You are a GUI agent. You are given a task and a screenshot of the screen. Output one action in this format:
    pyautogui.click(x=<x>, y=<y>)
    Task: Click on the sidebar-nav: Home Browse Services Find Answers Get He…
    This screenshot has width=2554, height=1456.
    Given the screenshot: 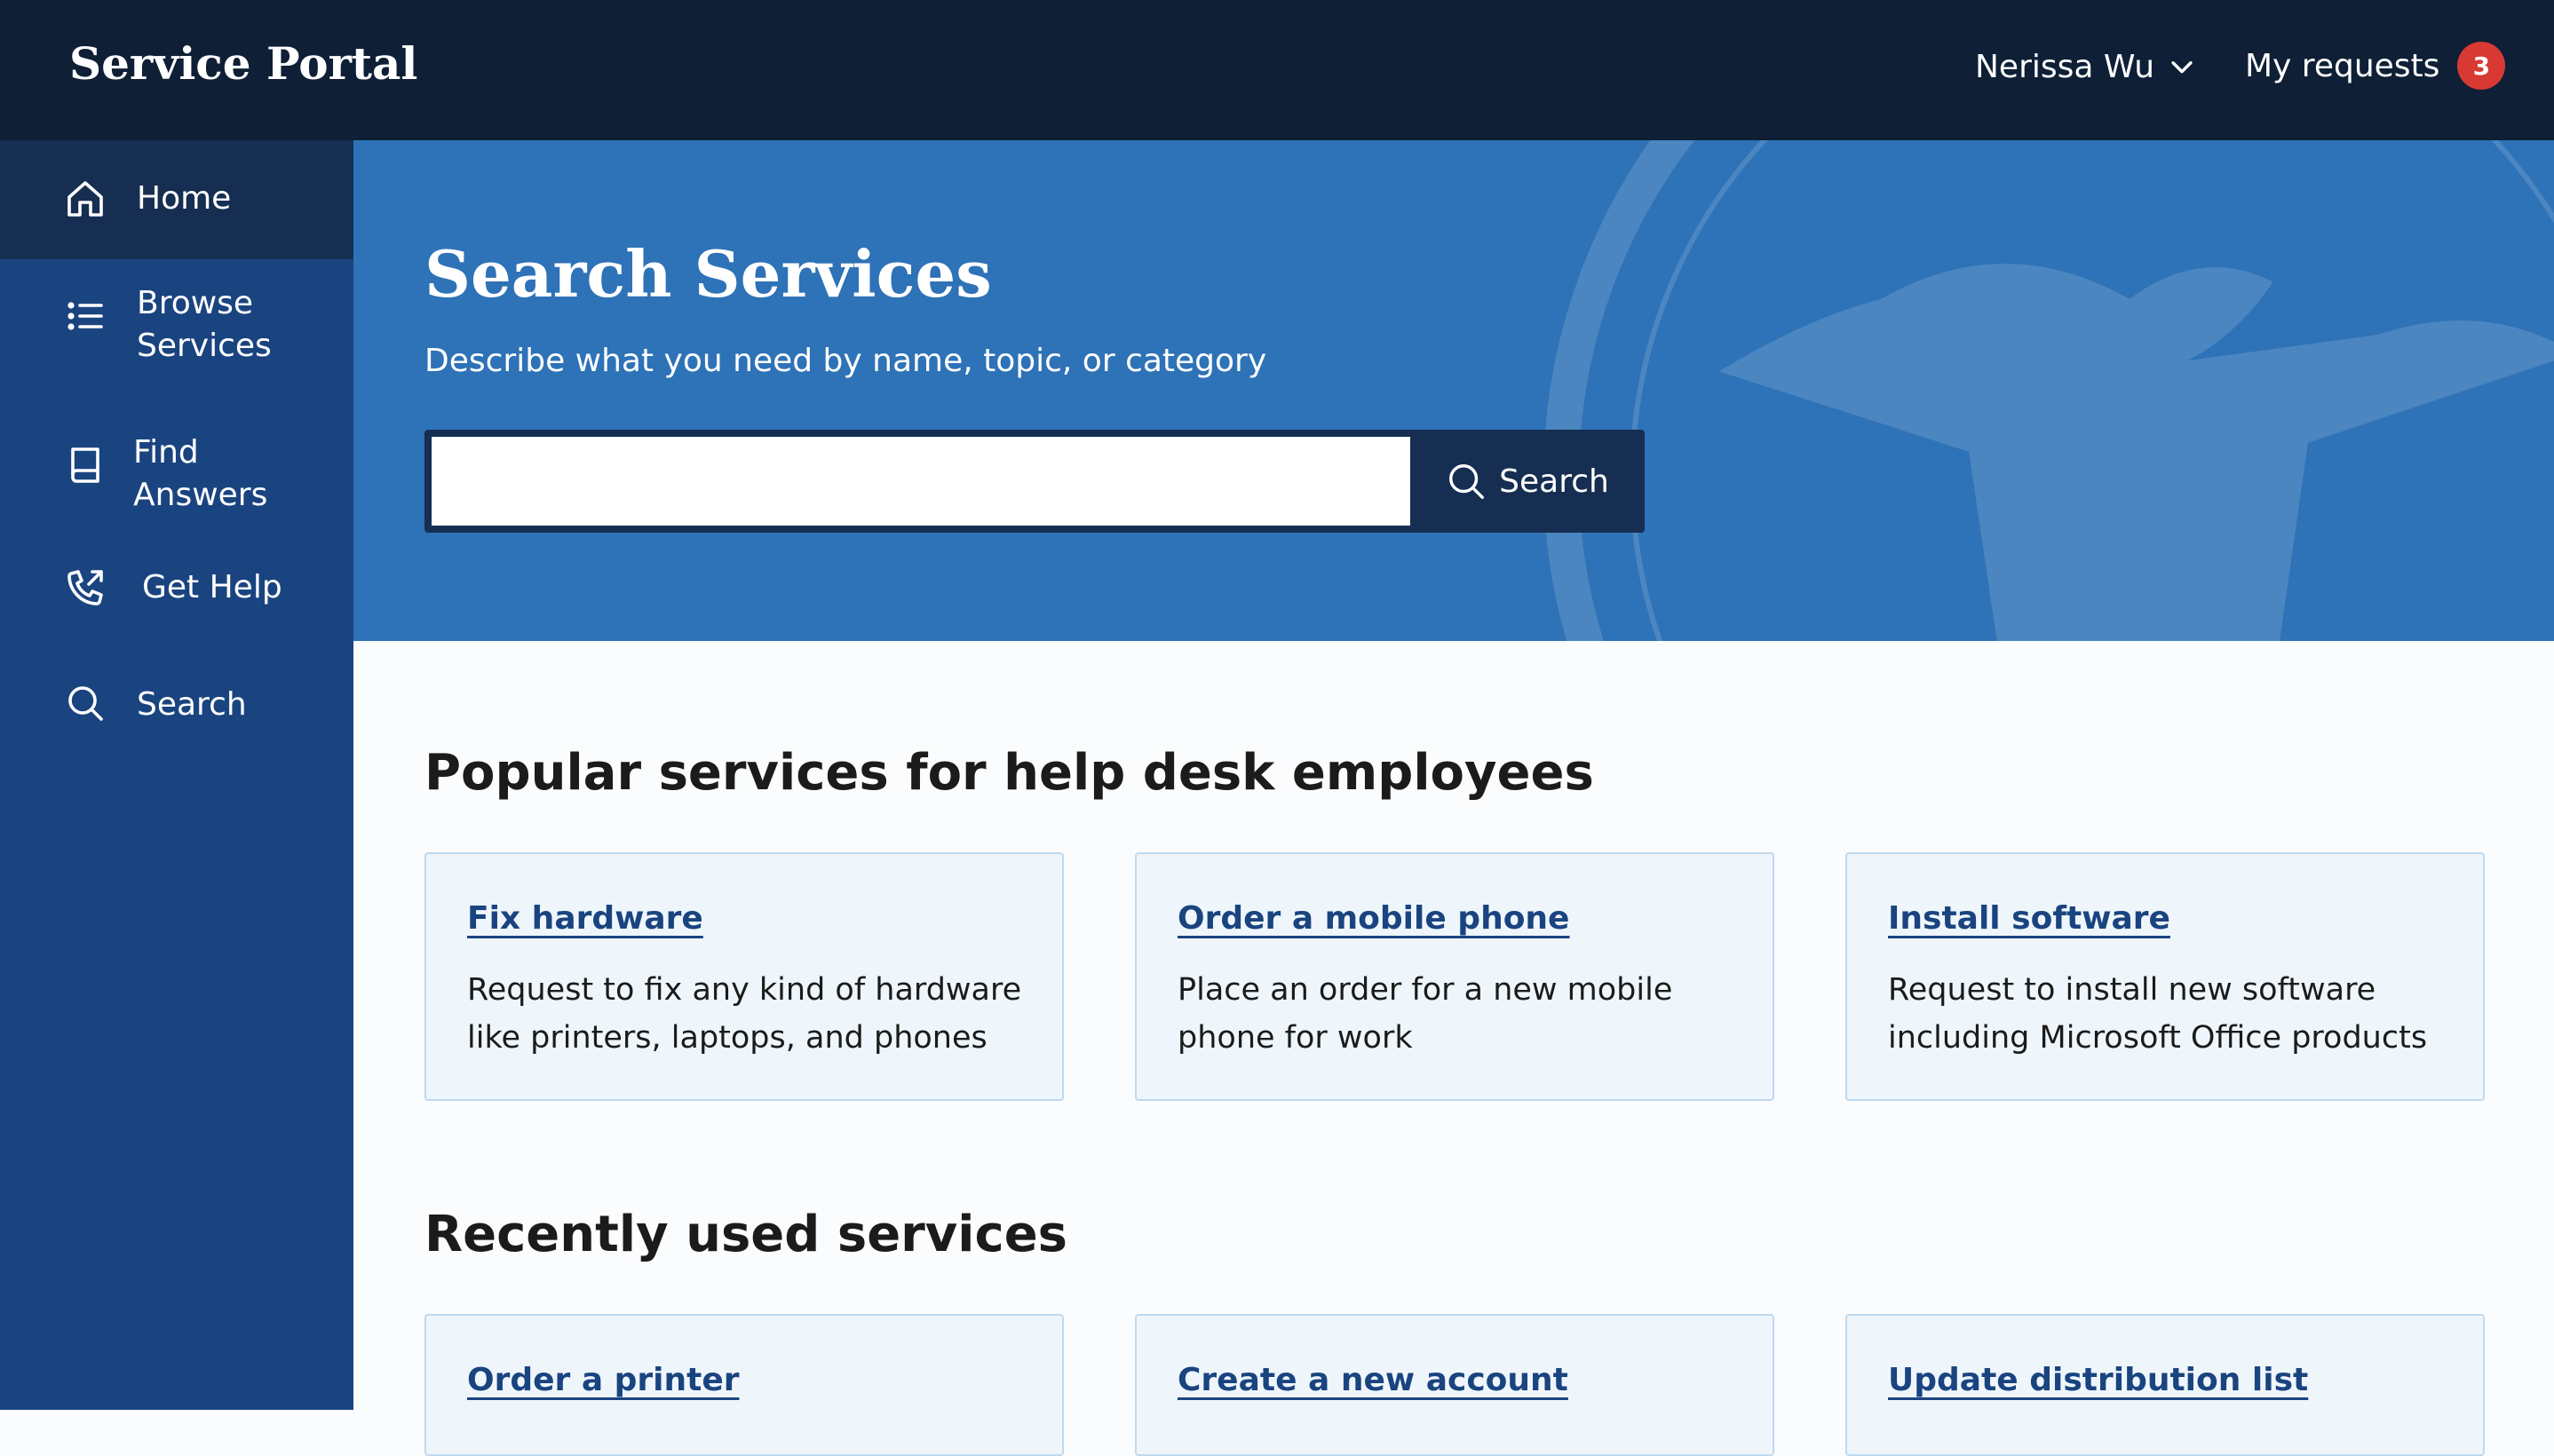 What is the action you would take?
    pyautogui.click(x=176, y=775)
    